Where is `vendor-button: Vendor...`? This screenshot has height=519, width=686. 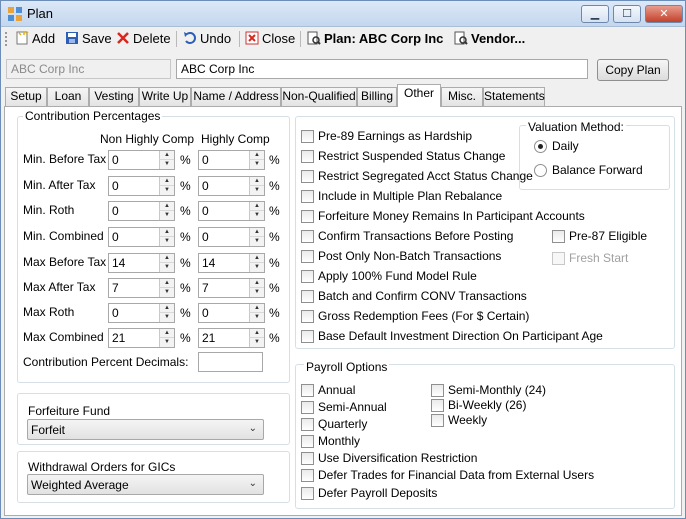 vendor-button: Vendor... is located at coordinates (489, 39).